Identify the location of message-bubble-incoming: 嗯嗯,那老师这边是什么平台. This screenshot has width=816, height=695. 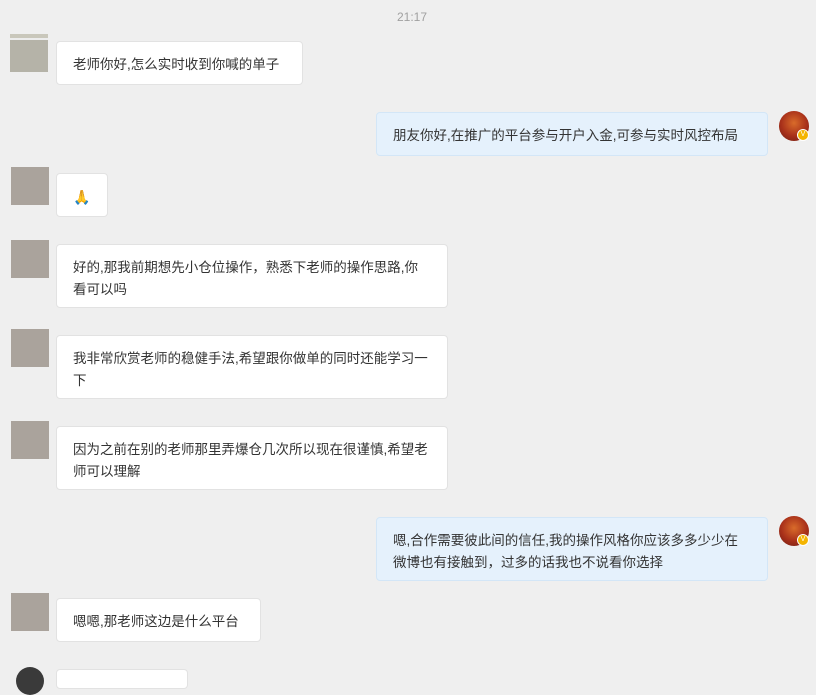
(158, 620).